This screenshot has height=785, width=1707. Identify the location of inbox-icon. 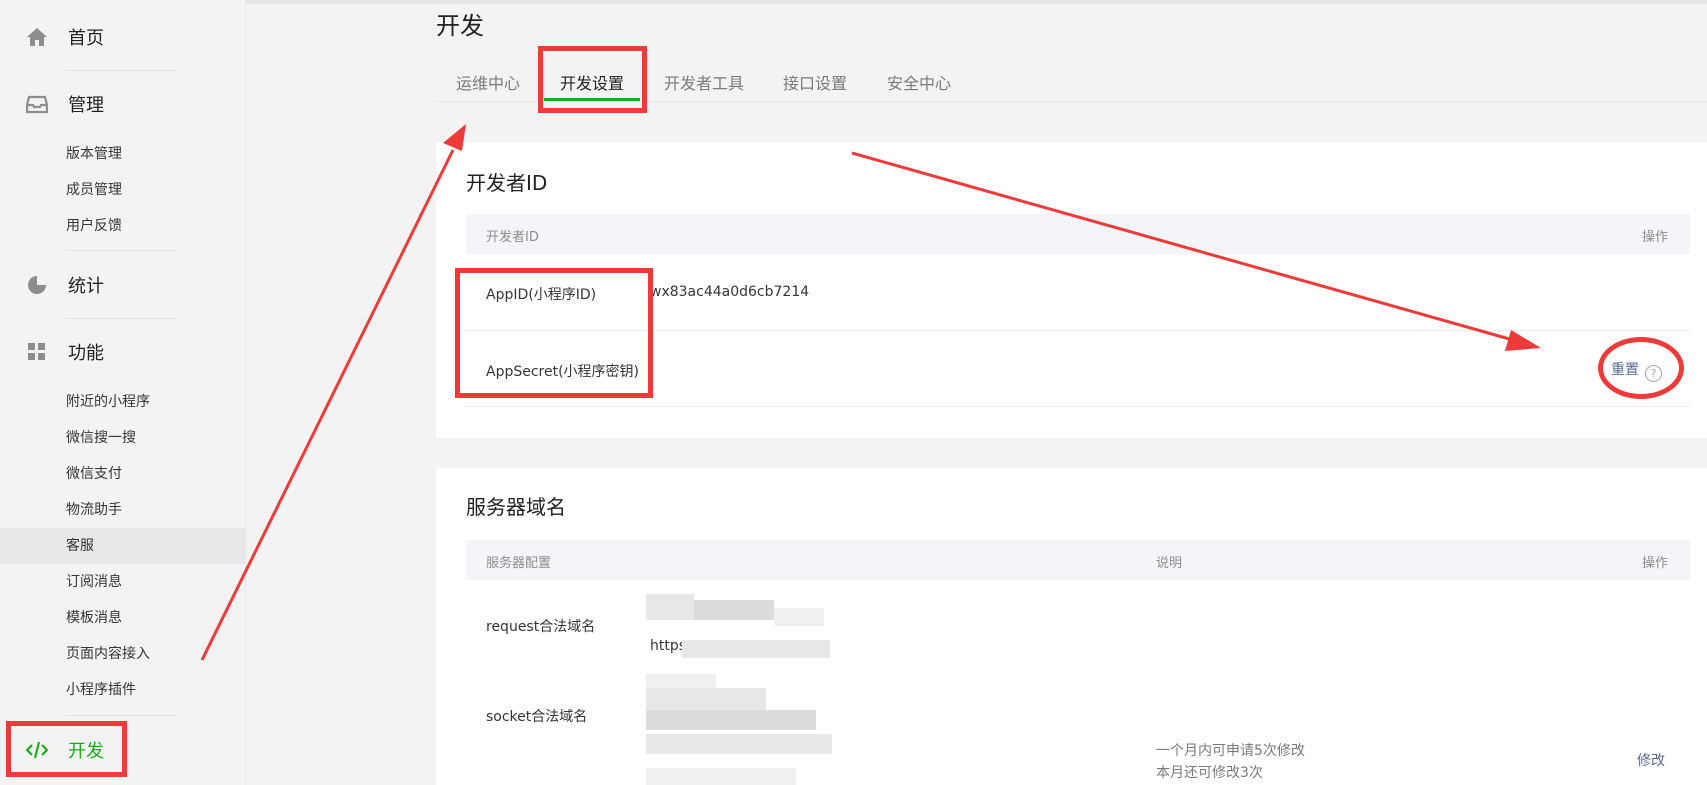
(37, 104).